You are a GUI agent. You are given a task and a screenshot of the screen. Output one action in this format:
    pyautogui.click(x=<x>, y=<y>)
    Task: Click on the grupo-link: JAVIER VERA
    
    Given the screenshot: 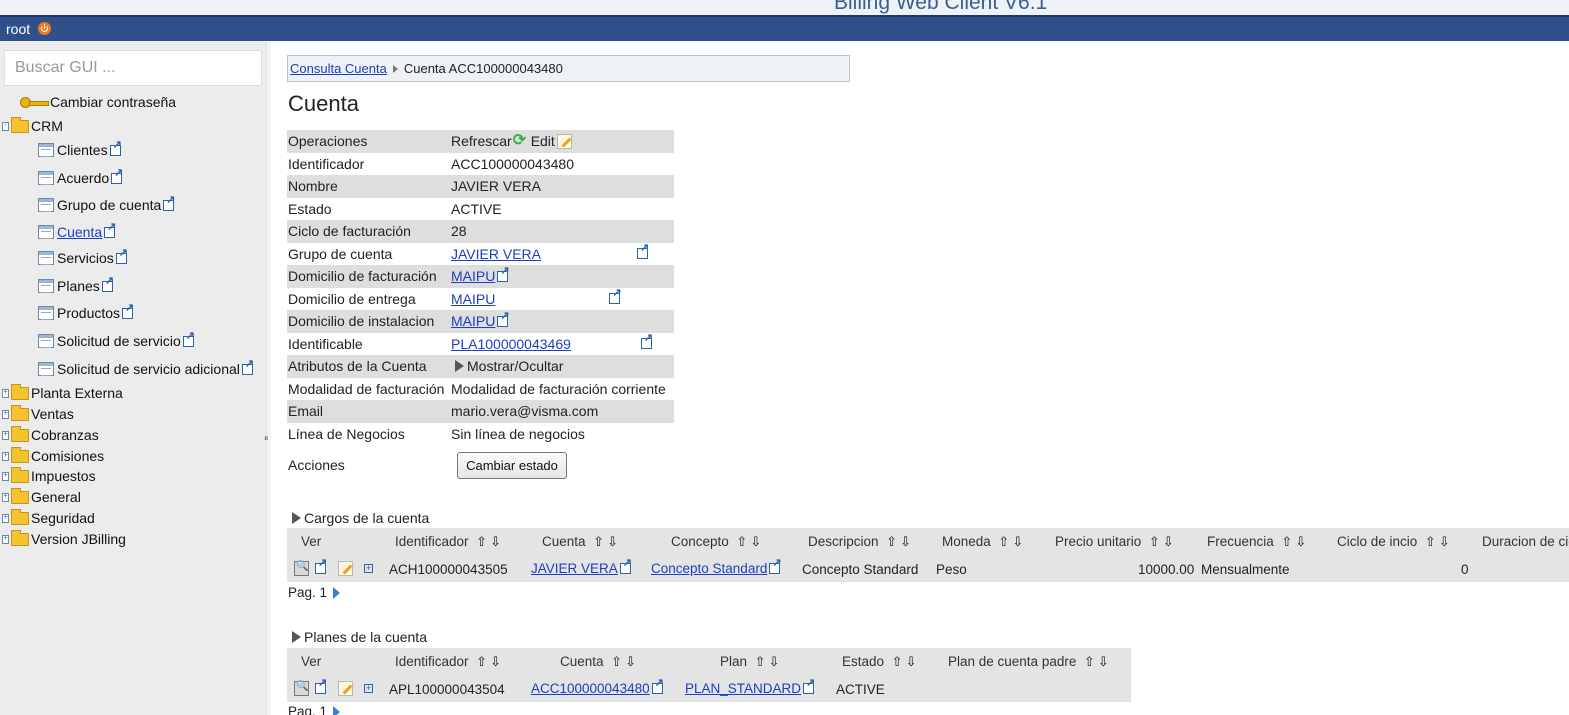 What is the action you would take?
    pyautogui.click(x=496, y=254)
    